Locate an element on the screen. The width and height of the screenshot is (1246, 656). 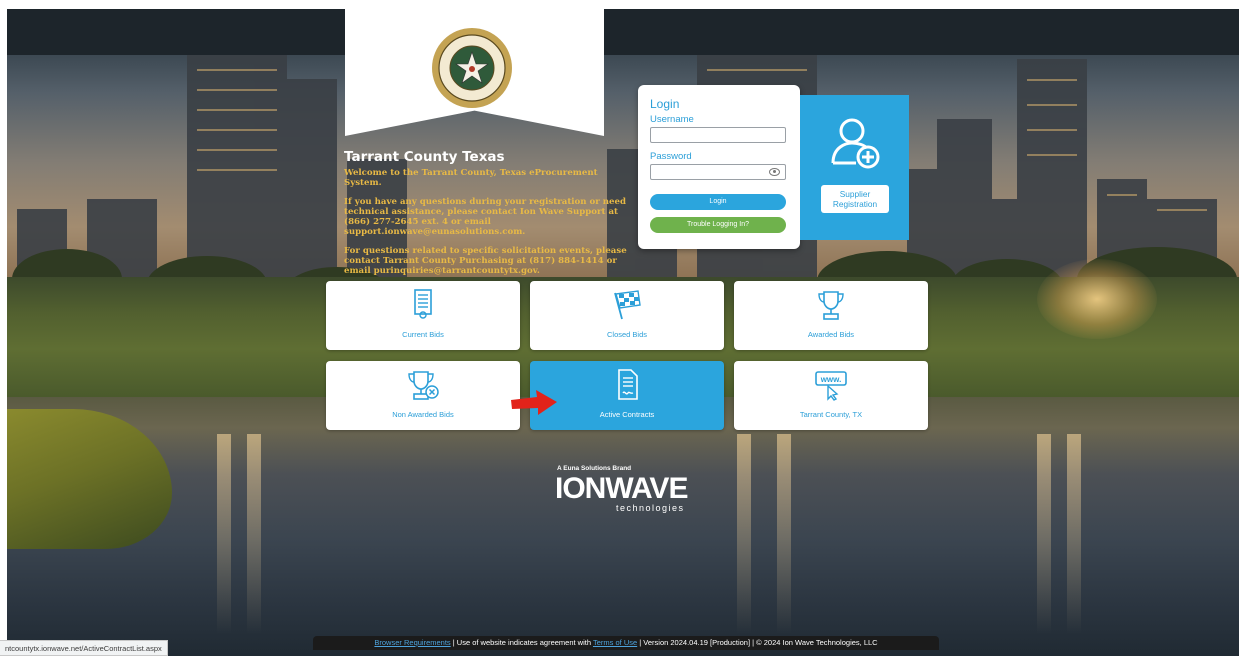
show-password-eye-icon is located at coordinates (774, 172).